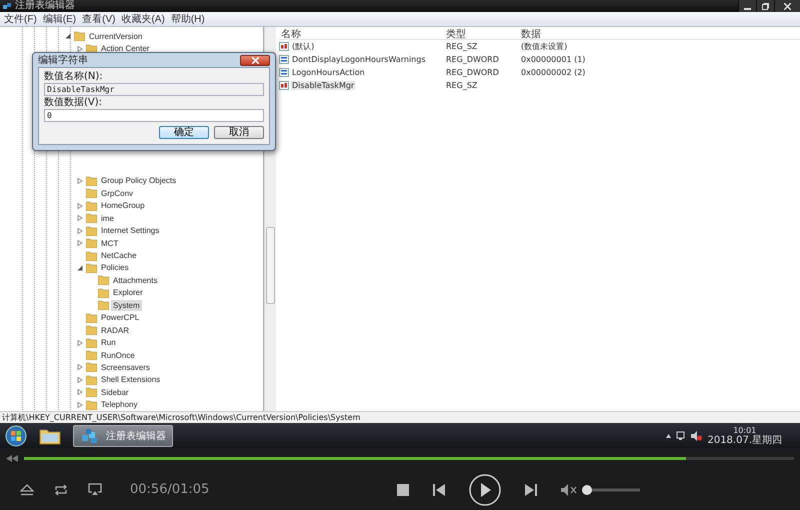 Image resolution: width=800 pixels, height=510 pixels. I want to click on tree-item: GrpConv, so click(117, 193).